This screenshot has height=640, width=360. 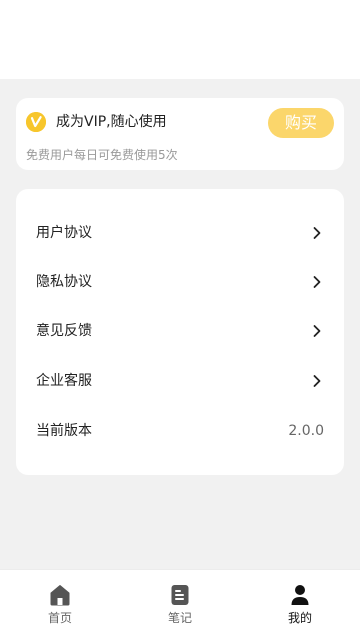 What do you see at coordinates (180, 282) in the screenshot?
I see `menu-item-privacy-policy: 隐私协议` at bounding box center [180, 282].